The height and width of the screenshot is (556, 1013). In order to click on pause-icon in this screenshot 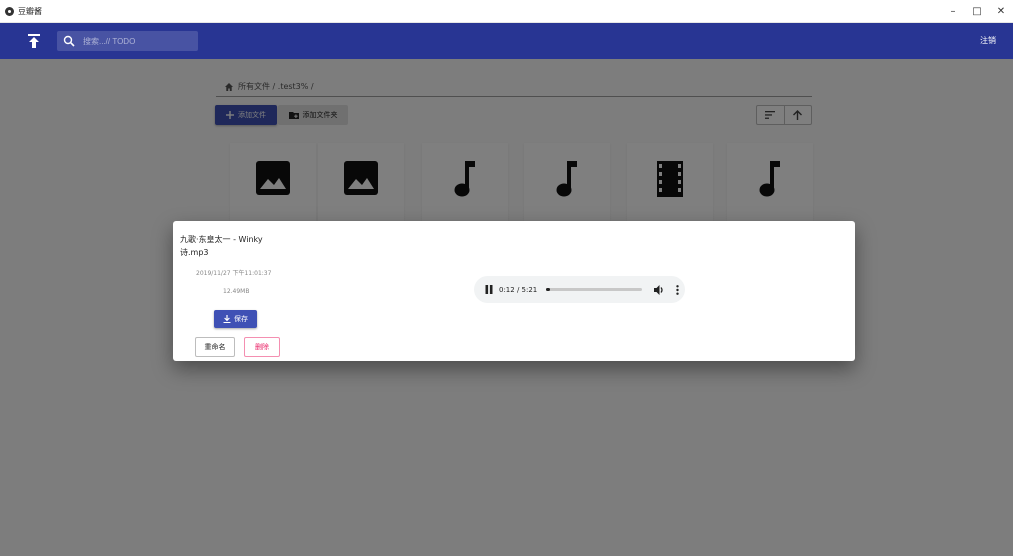, I will do `click(489, 289)`.